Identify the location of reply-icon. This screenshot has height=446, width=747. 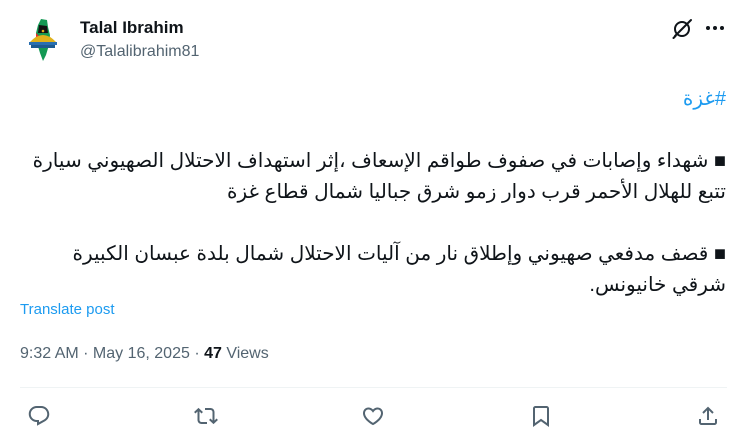
(39, 416).